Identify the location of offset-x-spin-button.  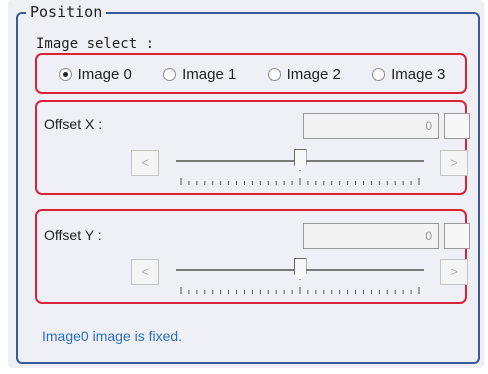
(457, 126).